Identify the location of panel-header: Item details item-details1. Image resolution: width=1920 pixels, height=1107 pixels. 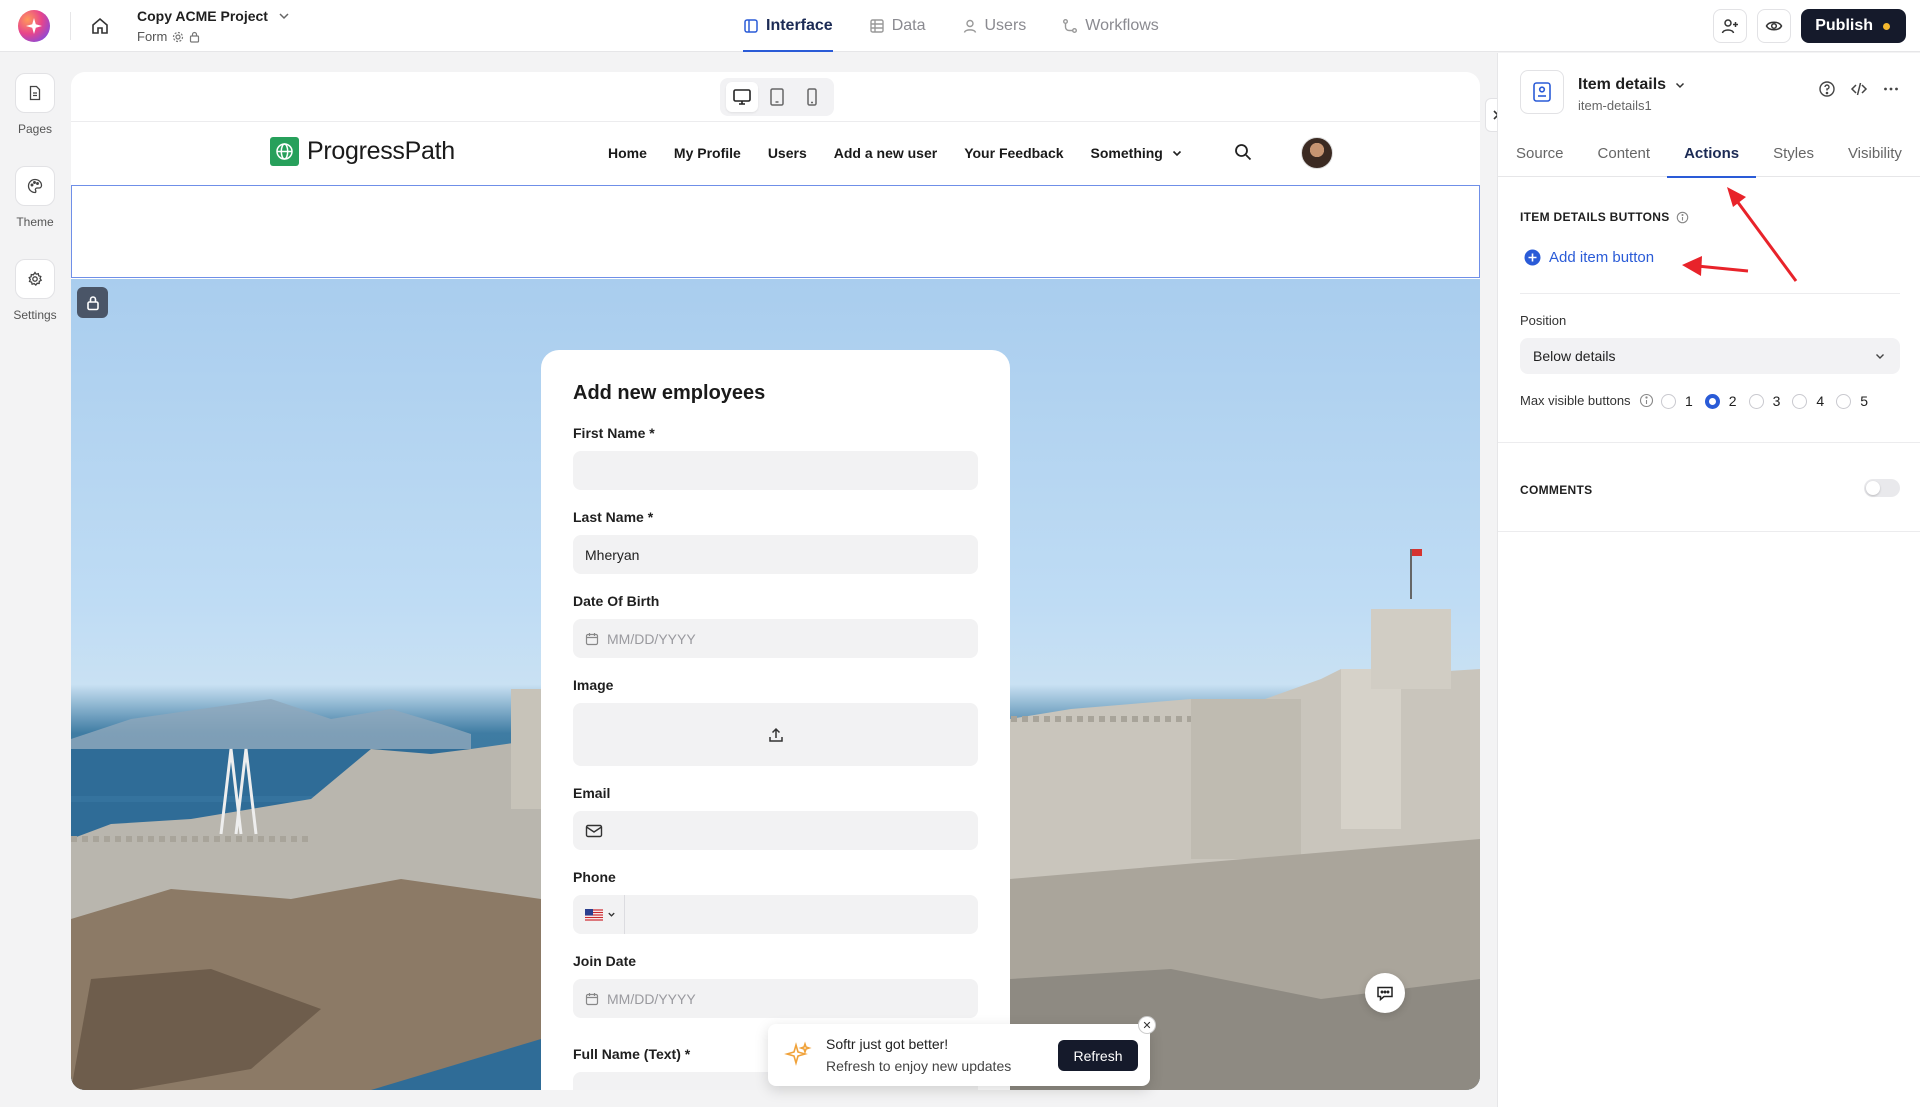
(1710, 92).